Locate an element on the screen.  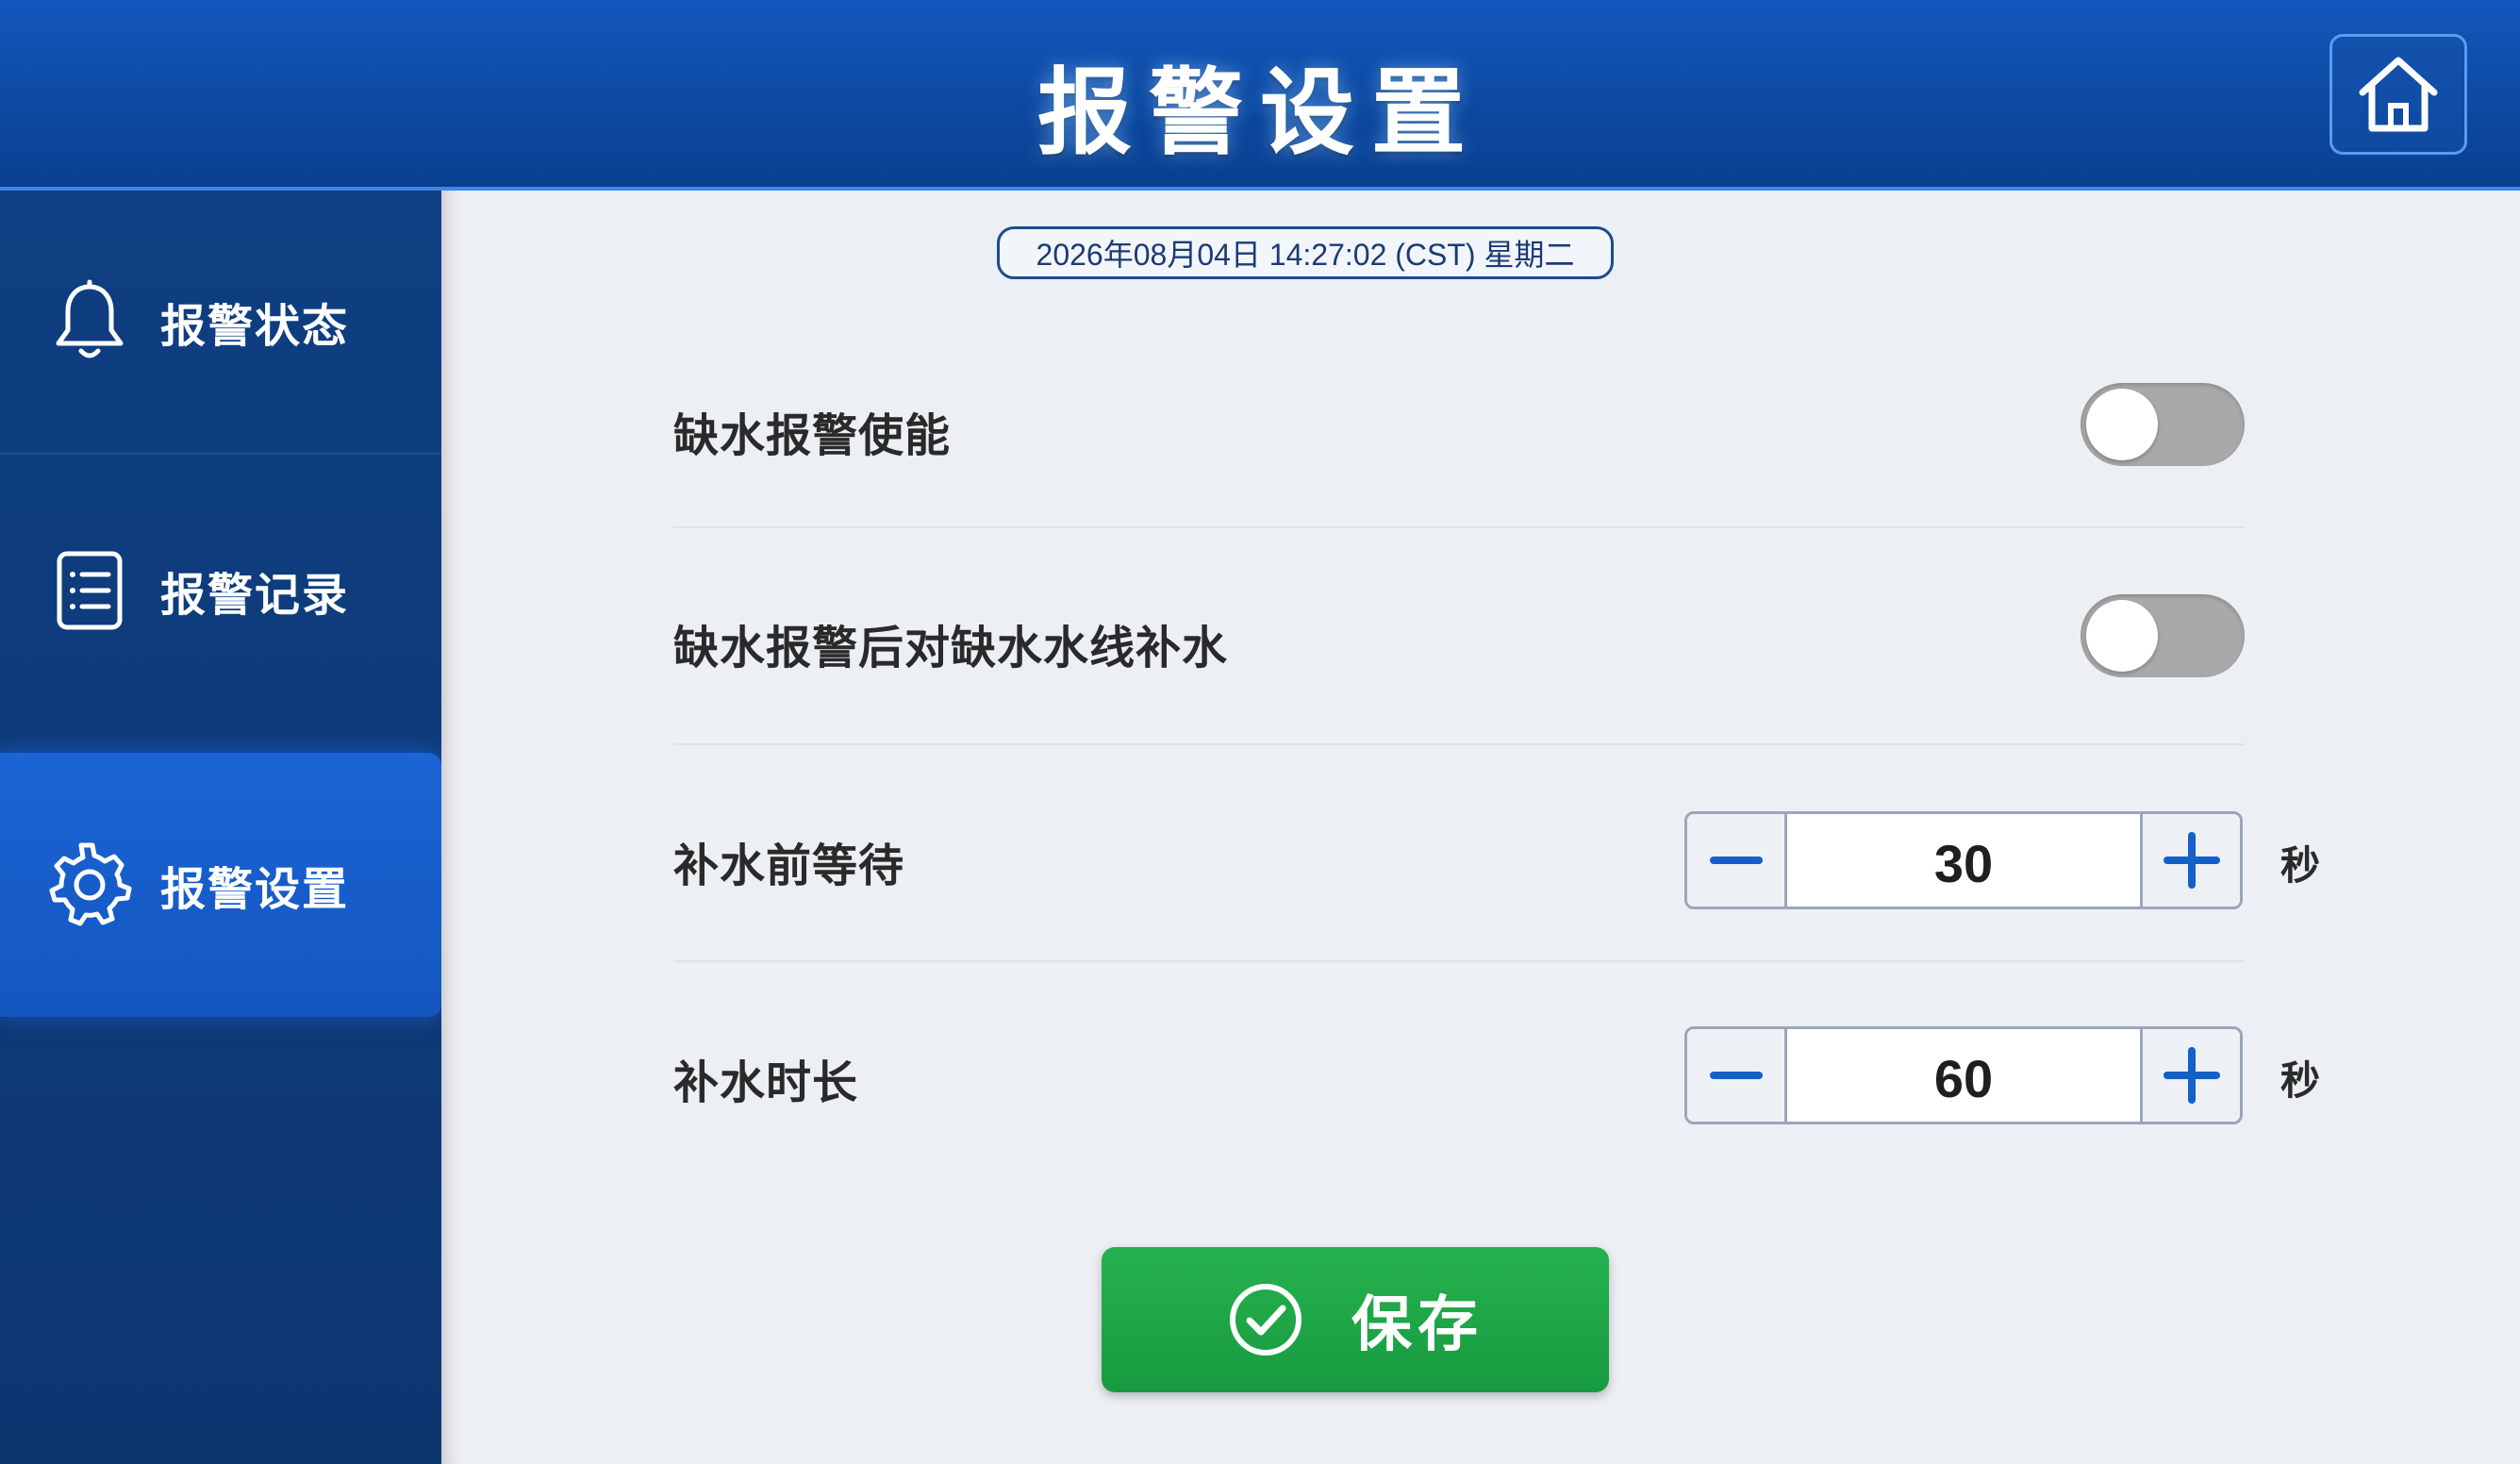
sidebar-item-alarm-settings: 报警设置 is located at coordinates (221, 885).